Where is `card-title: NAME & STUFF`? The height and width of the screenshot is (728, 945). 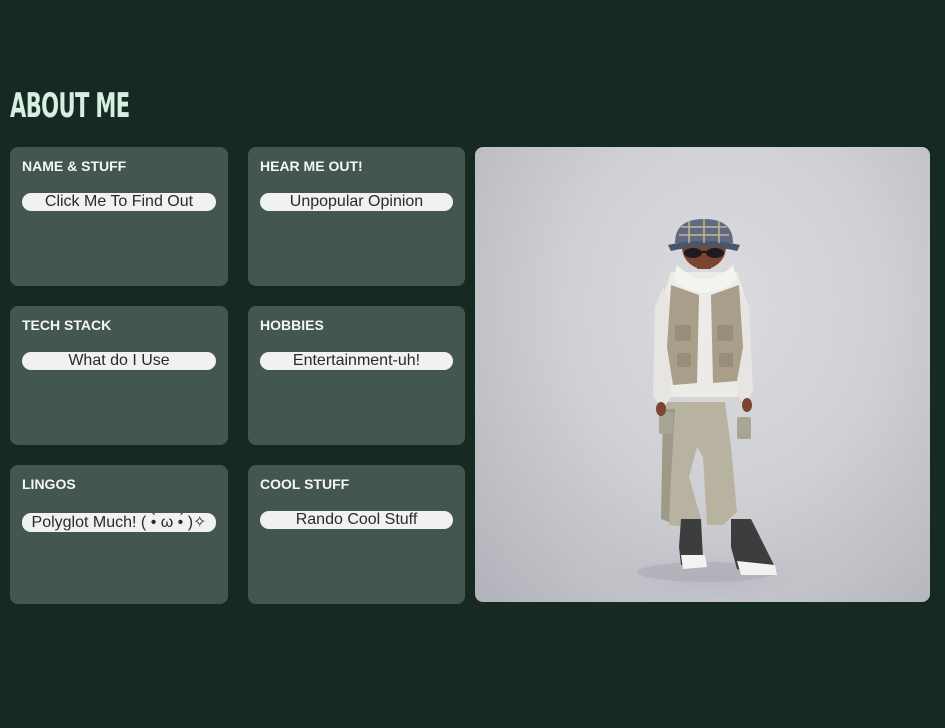
card-title: NAME & STUFF is located at coordinates (74, 166).